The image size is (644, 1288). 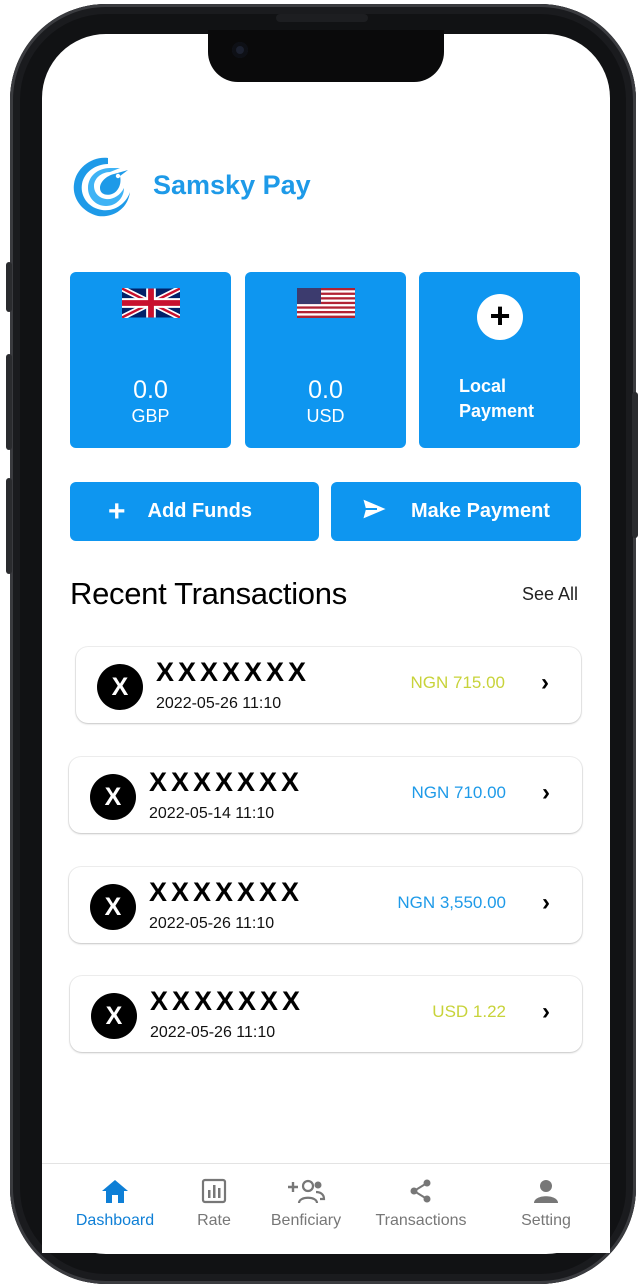 What do you see at coordinates (306, 1220) in the screenshot?
I see `nav-beneficiary-label: Benficiary` at bounding box center [306, 1220].